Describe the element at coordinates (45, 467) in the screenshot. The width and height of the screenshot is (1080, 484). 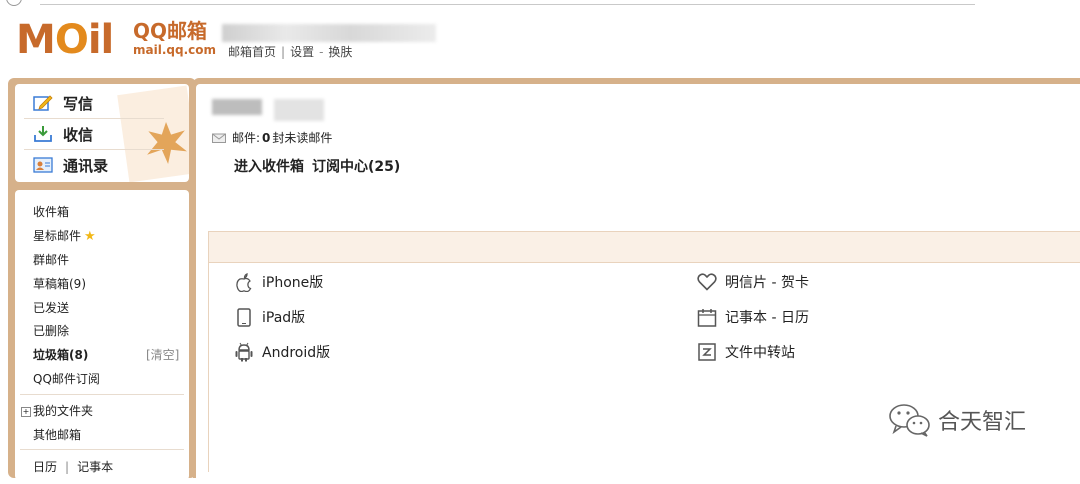
I see `nav-calendar: 日历` at that location.